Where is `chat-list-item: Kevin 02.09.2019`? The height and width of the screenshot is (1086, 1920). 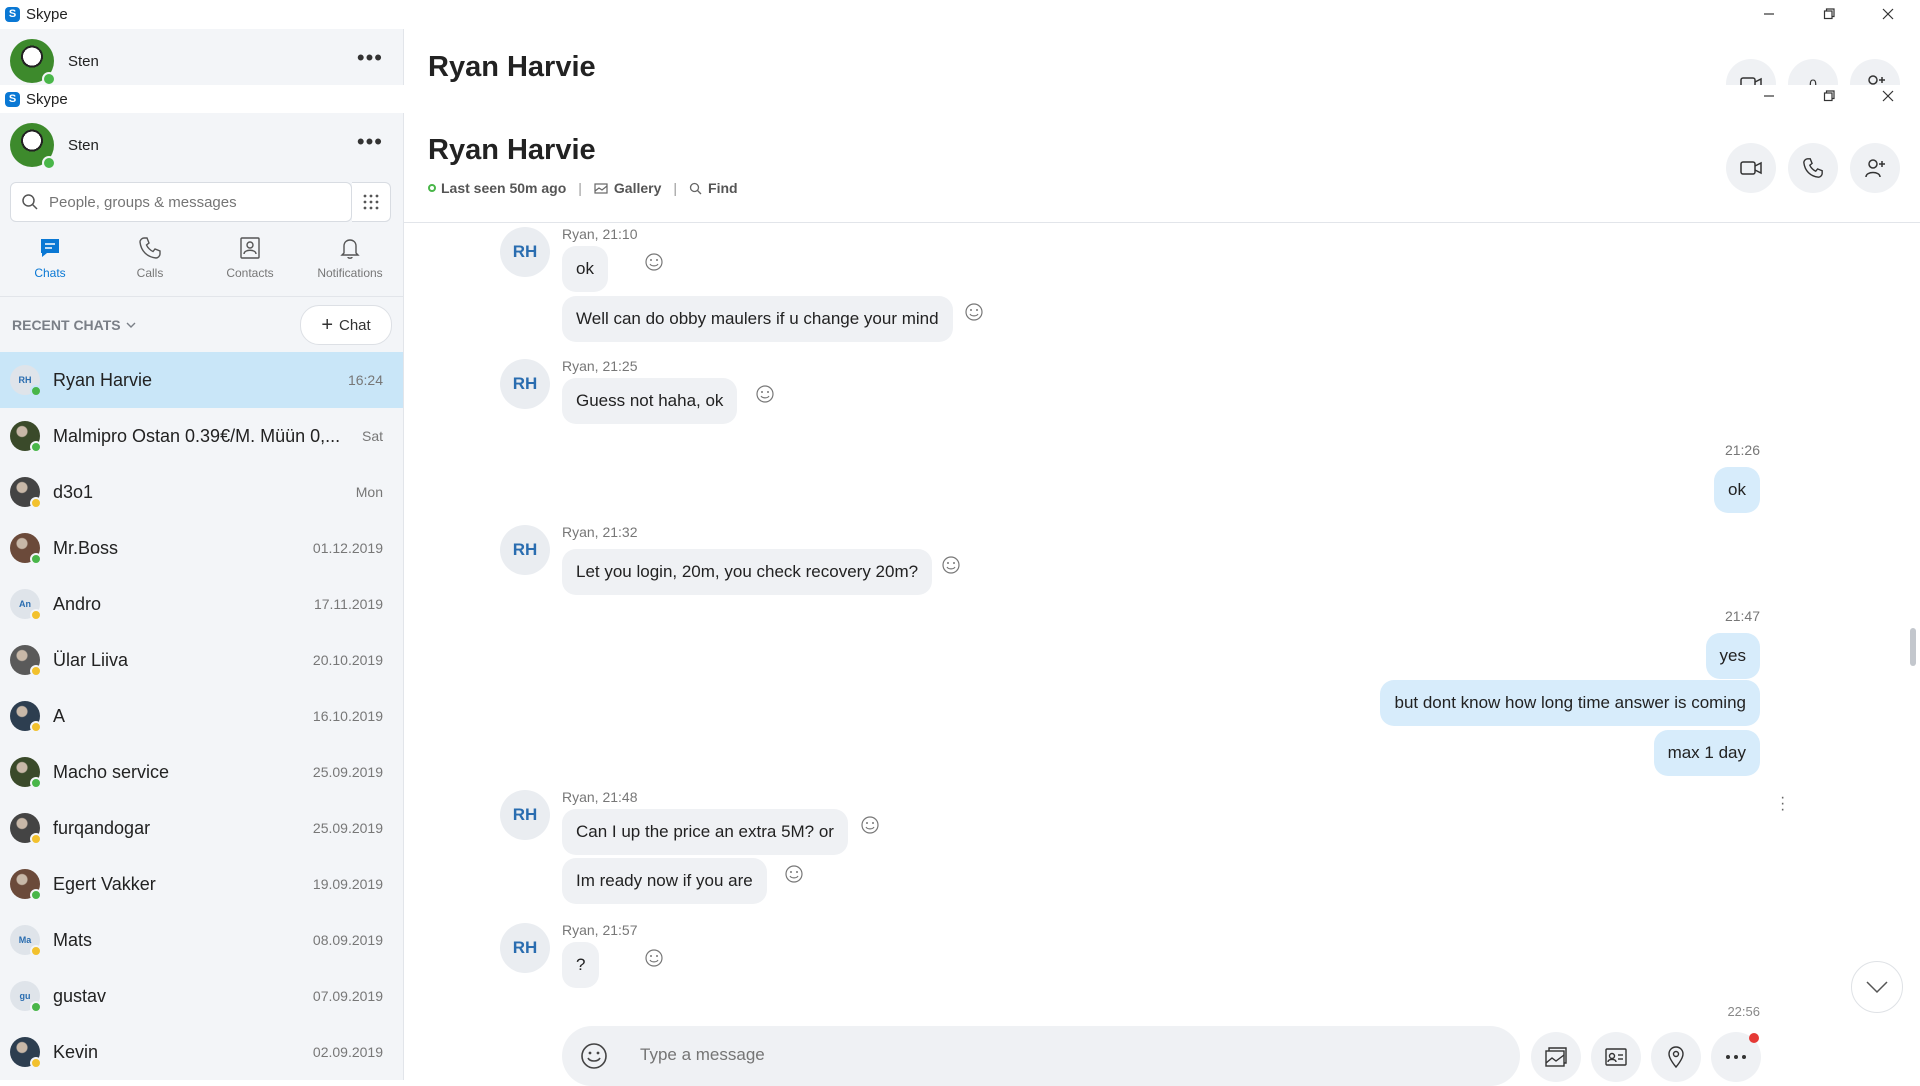 chat-list-item: Kevin 02.09.2019 is located at coordinates (201, 1052).